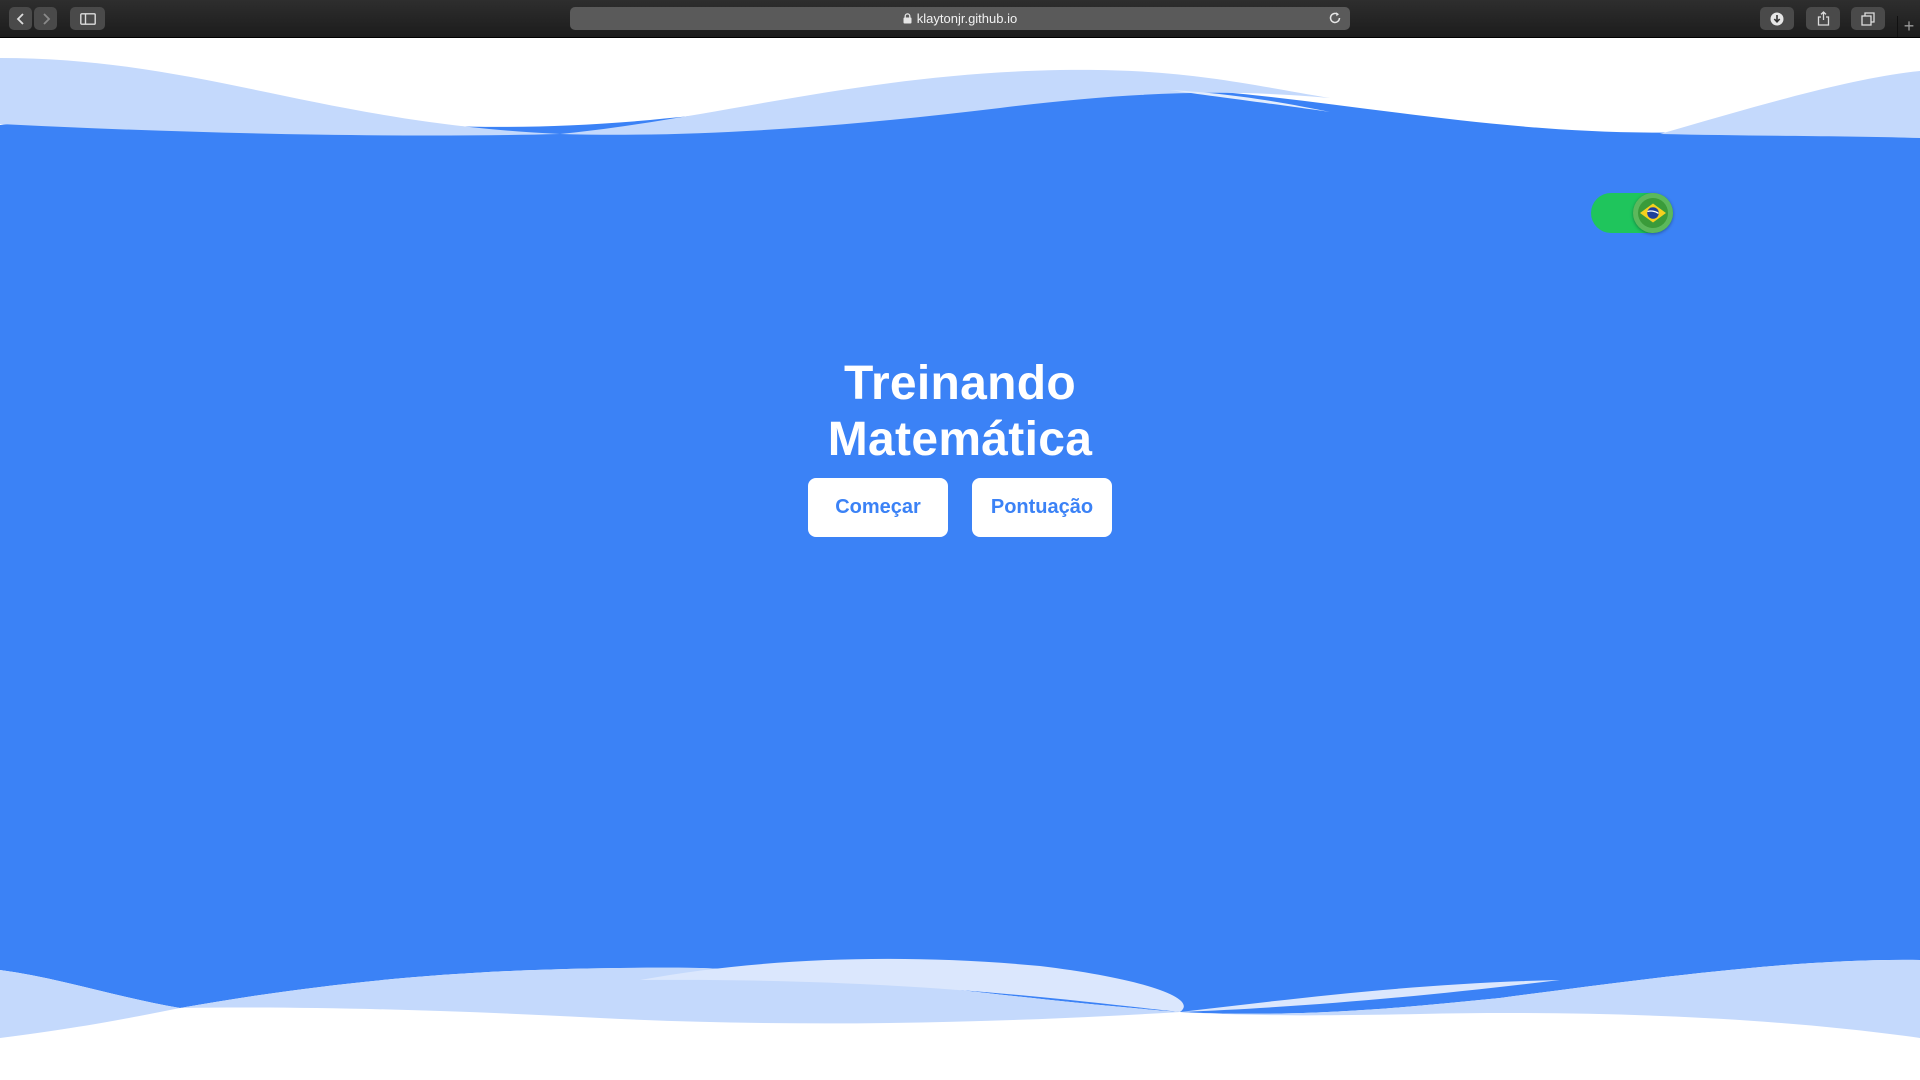 This screenshot has height=1080, width=1920. What do you see at coordinates (967, 18) in the screenshot?
I see `url-text: klaytonjr.github.io` at bounding box center [967, 18].